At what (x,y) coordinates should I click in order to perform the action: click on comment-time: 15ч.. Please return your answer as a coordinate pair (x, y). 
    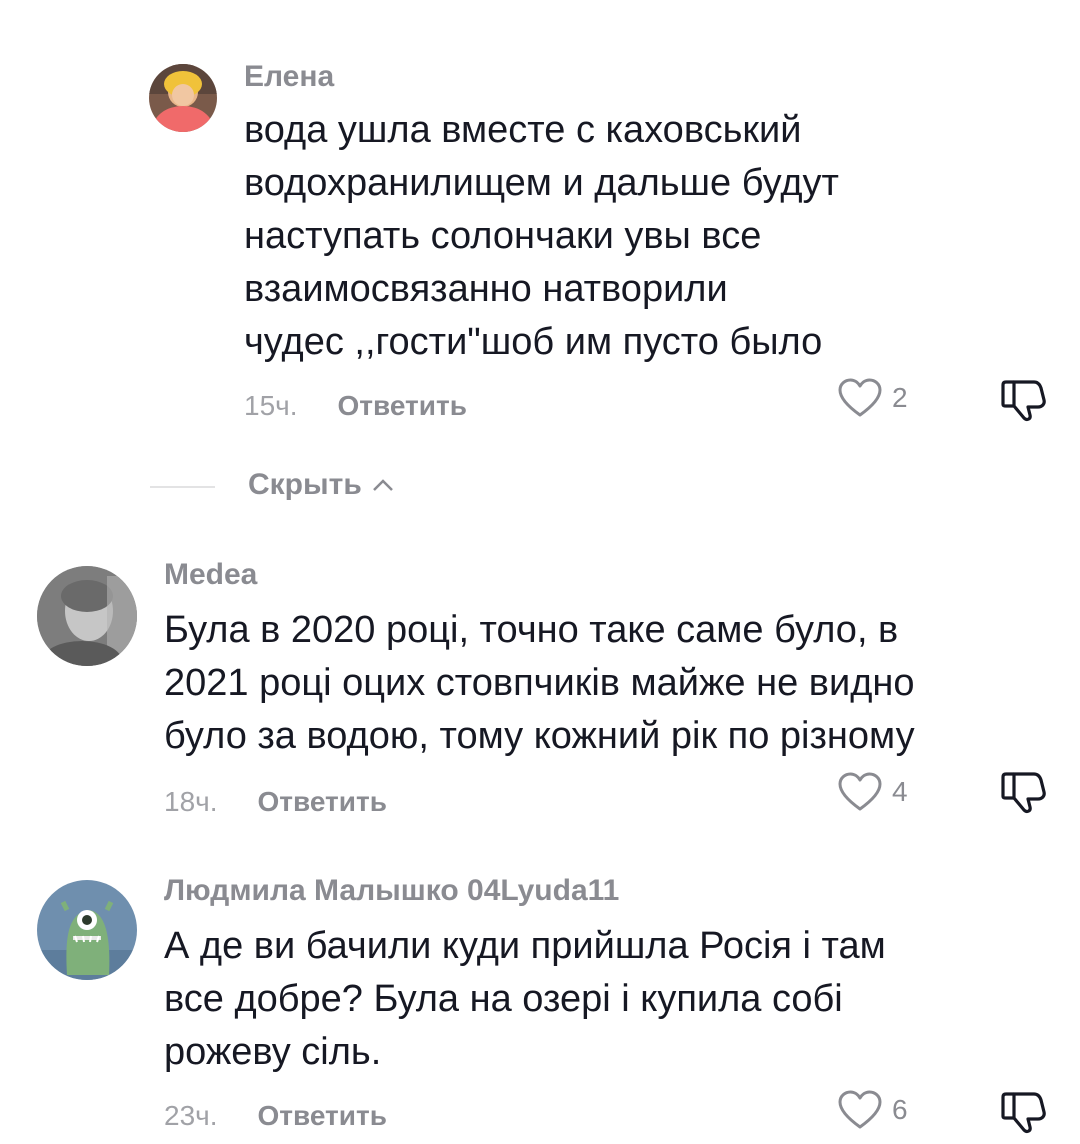
    Looking at the image, I should click on (271, 405).